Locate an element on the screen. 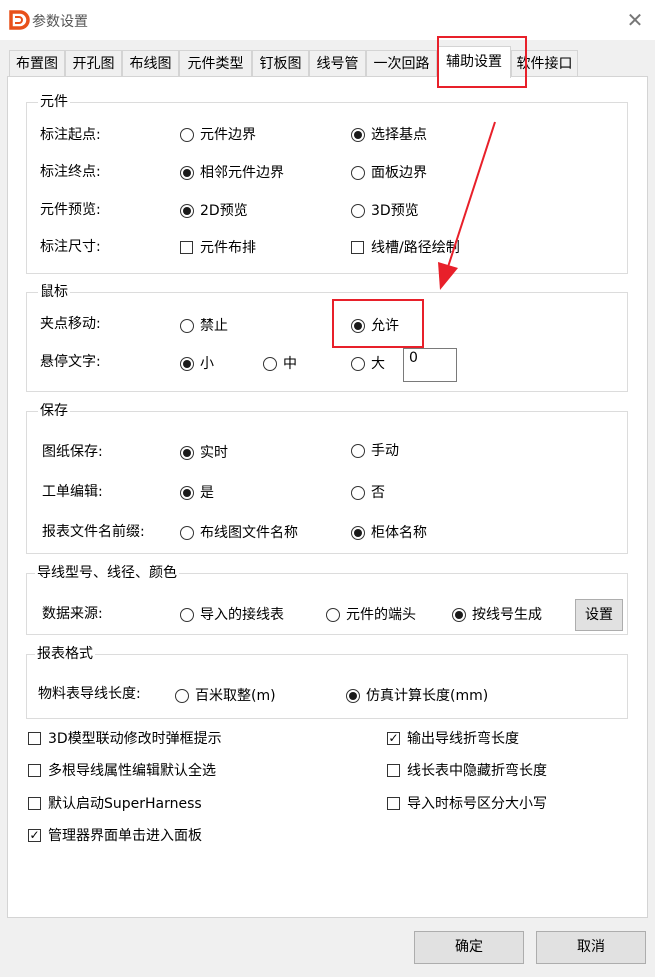  component-group-title: 元件 is located at coordinates (54, 102).